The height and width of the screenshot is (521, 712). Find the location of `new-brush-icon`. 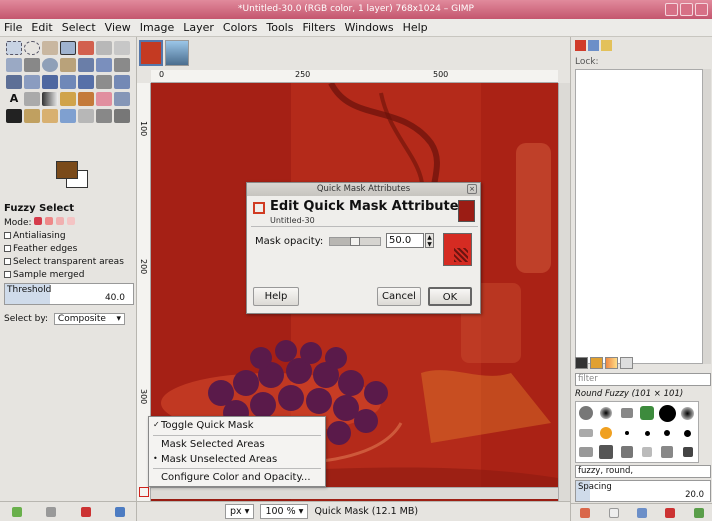

new-brush-icon is located at coordinates (613, 512).